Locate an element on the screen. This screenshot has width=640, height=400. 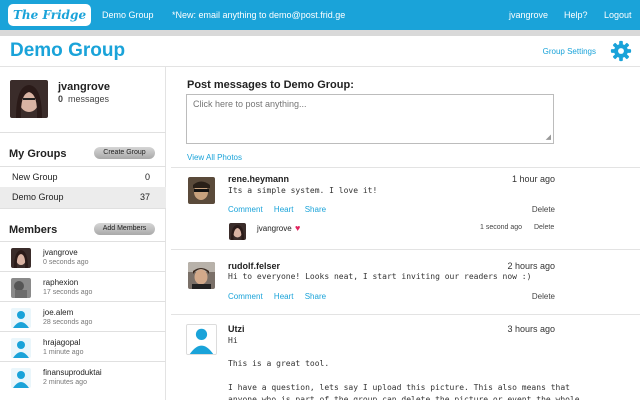
group-name: Demo Group is located at coordinates (38, 197).